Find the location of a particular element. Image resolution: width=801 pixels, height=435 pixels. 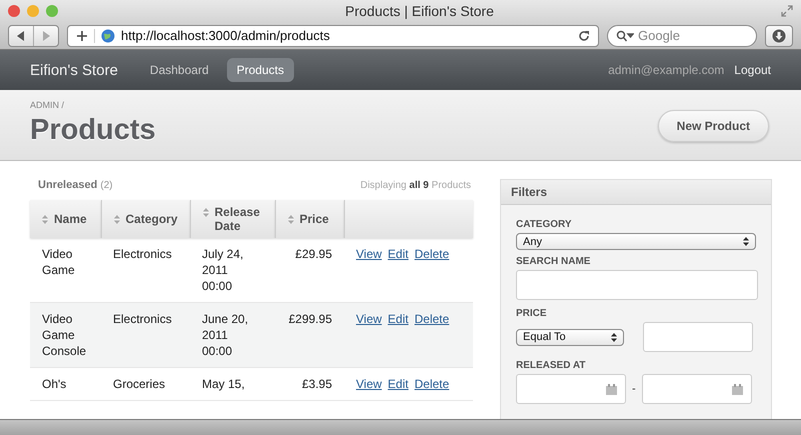

category-select: Any is located at coordinates (636, 241).